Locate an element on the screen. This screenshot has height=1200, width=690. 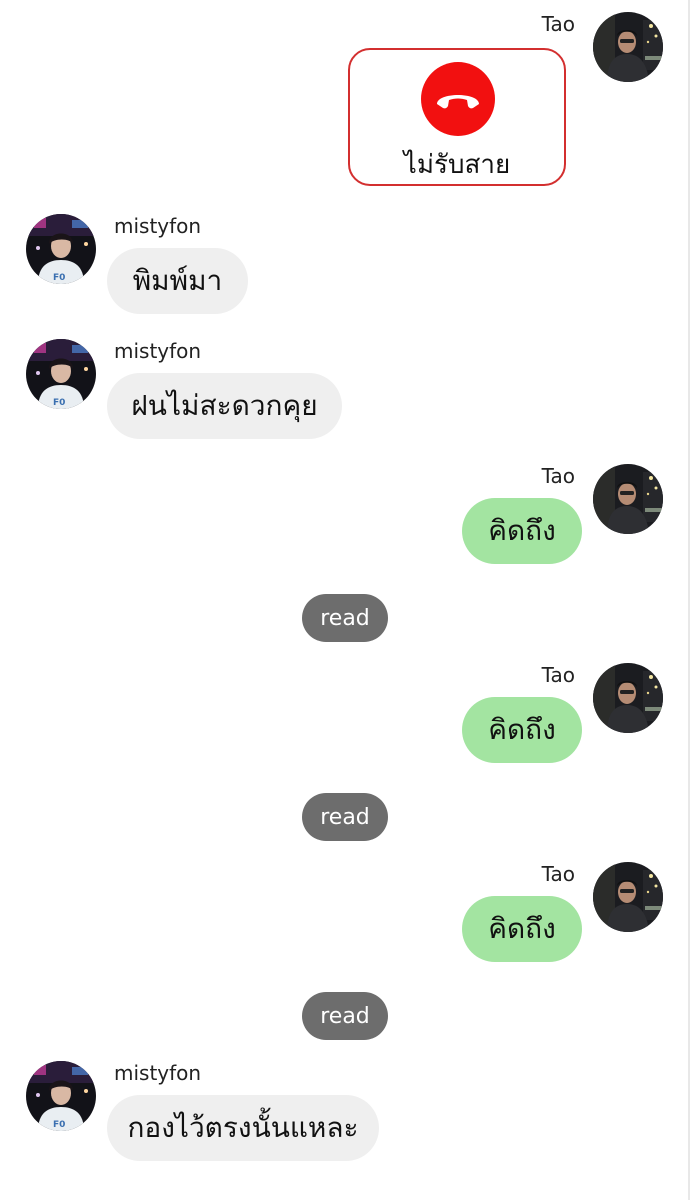
message-bubble: ฝนไม่สะดวกคุย is located at coordinates (224, 406).